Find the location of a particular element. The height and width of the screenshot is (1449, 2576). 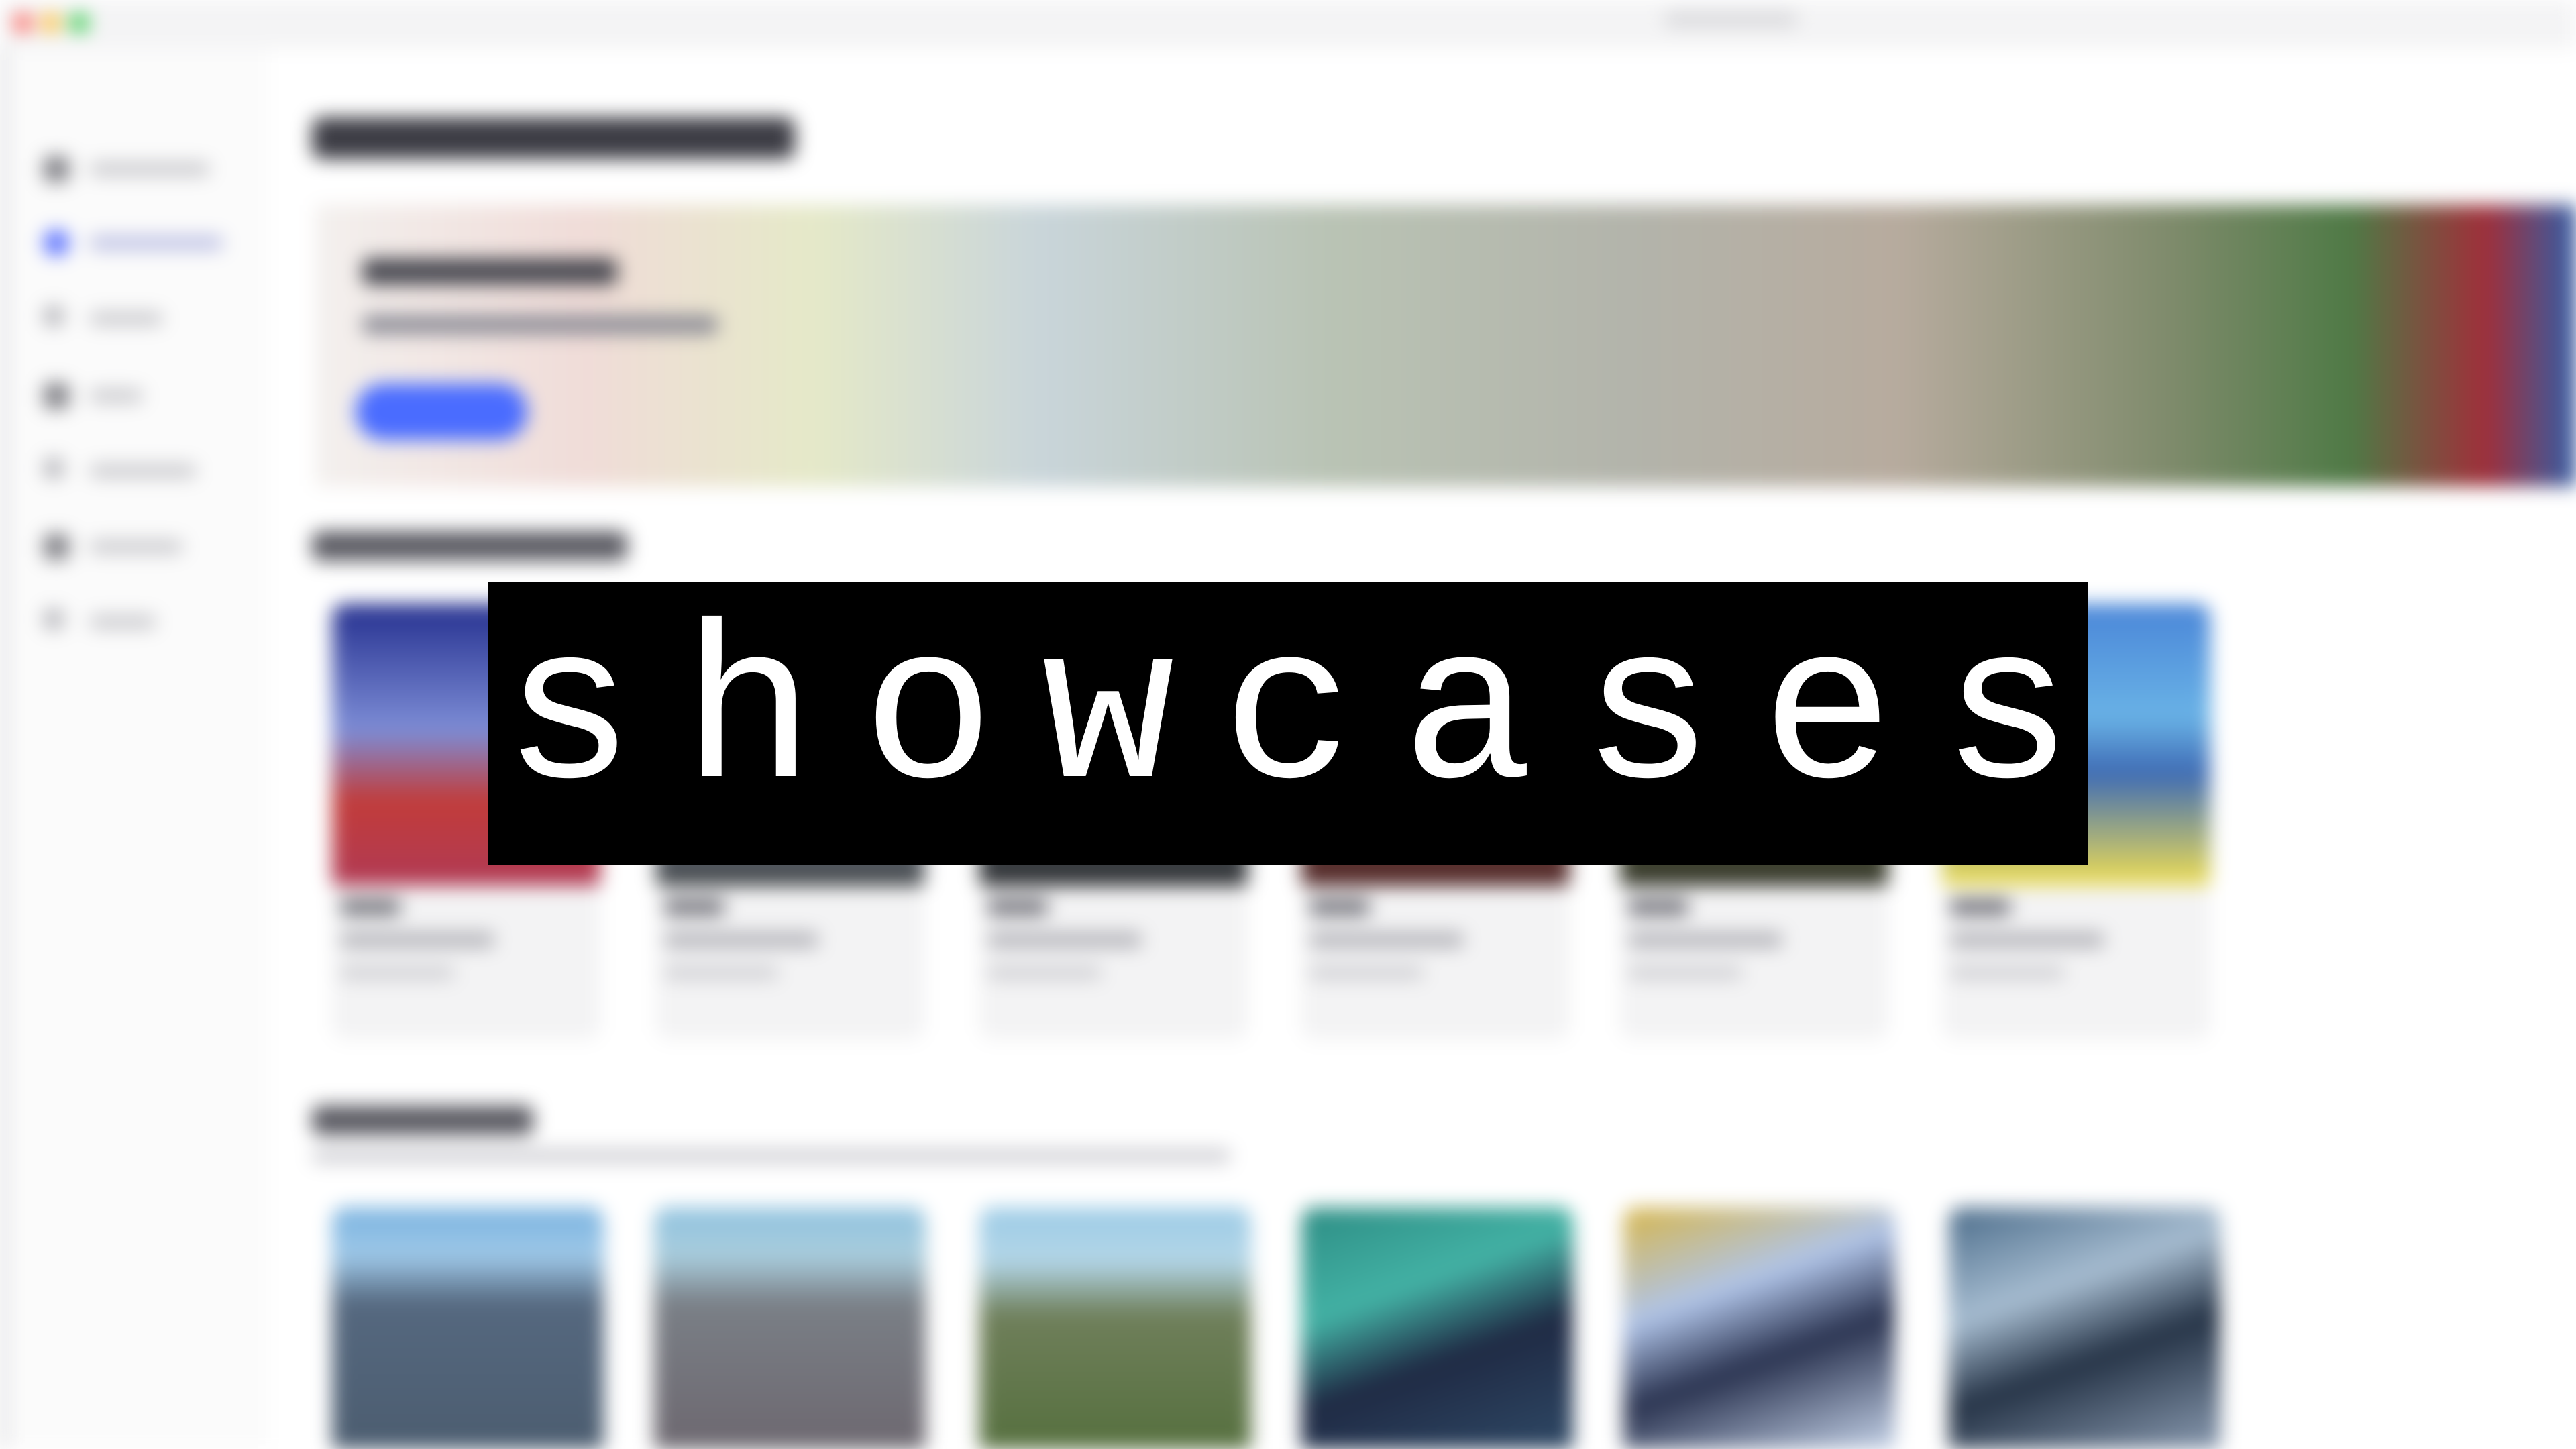

sidebar-item-add is located at coordinates (144, 471).